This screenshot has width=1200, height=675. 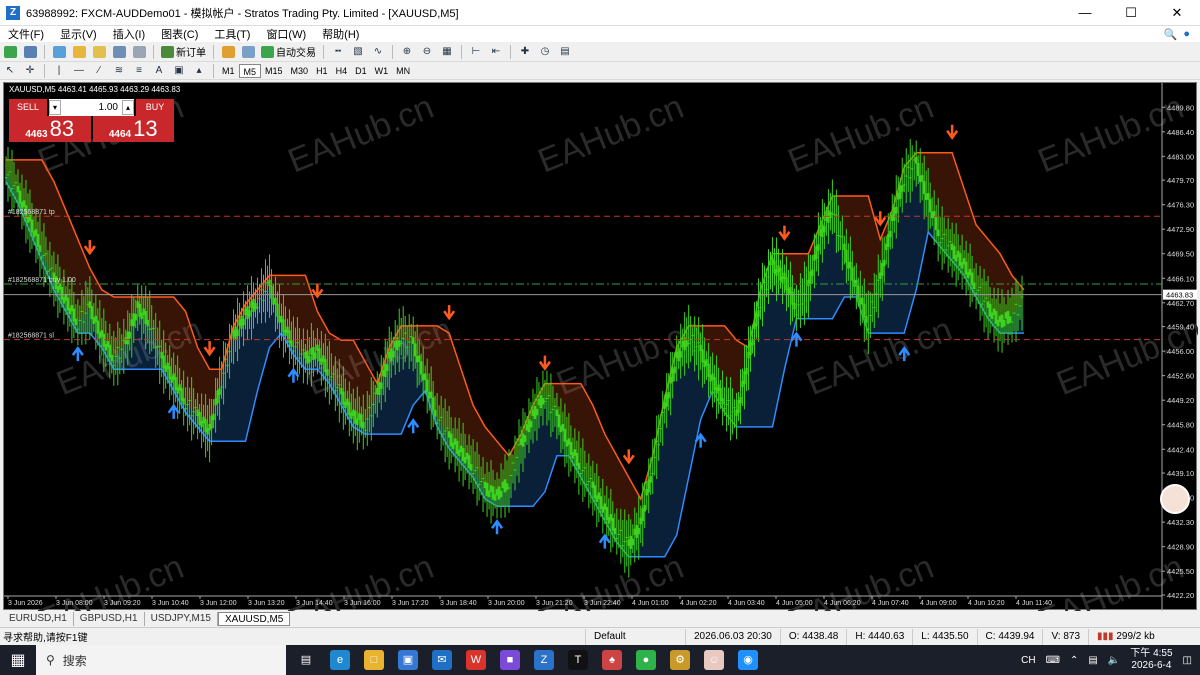 I want to click on metaeditor-icon, so click(x=228, y=52).